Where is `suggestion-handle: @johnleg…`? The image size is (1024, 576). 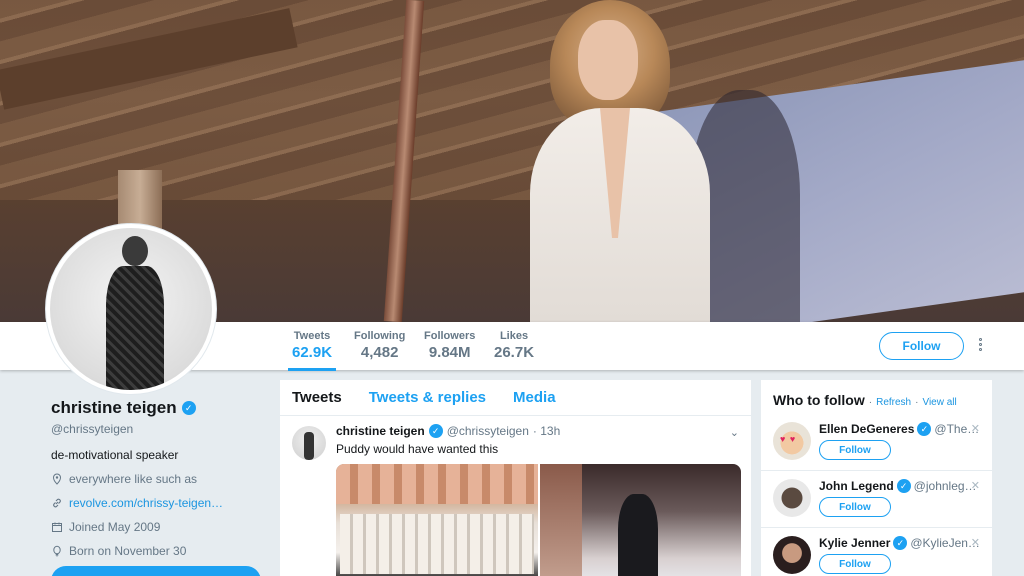 suggestion-handle: @johnleg… is located at coordinates (945, 486).